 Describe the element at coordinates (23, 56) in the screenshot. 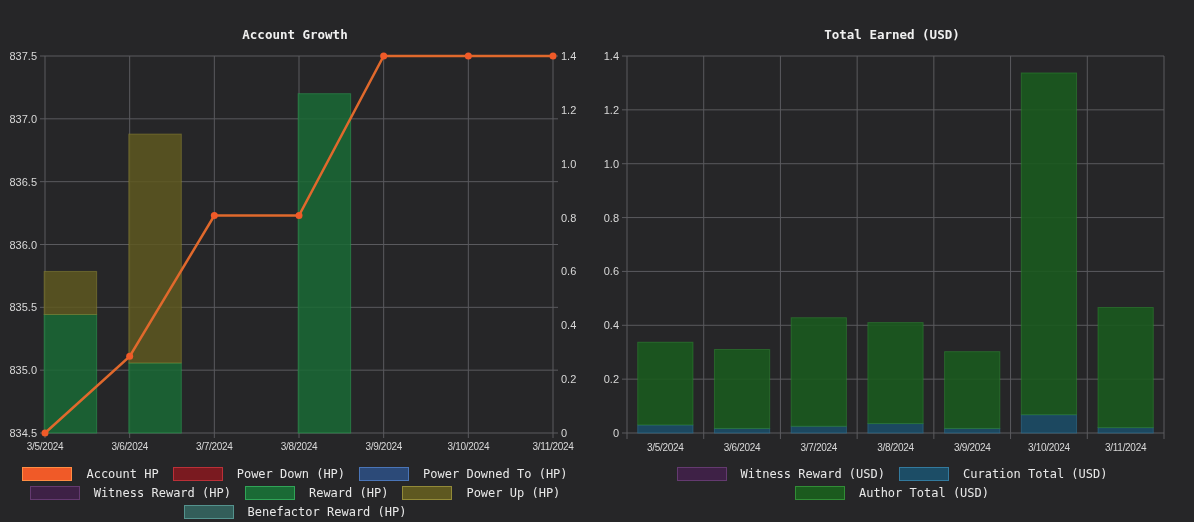

I see `axis-label: 837.5` at that location.